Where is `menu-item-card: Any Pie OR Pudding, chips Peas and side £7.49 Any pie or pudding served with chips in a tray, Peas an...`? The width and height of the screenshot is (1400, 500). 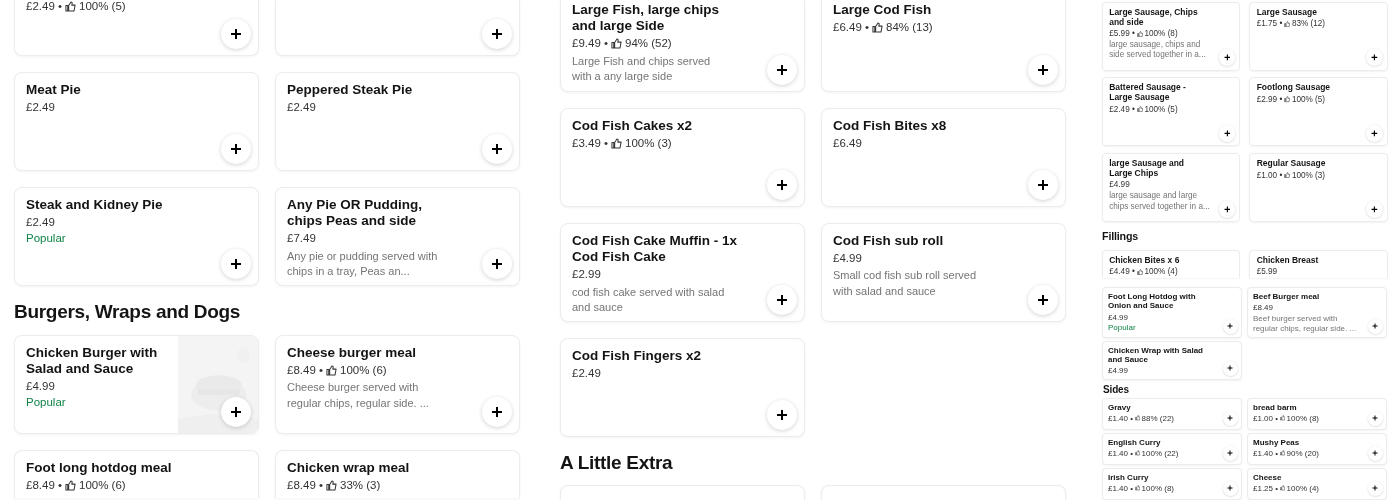 menu-item-card: Any Pie OR Pudding, chips Peas and side £7.49 Any pie or pudding served with chips in a tray, Peas an... is located at coordinates (397, 236).